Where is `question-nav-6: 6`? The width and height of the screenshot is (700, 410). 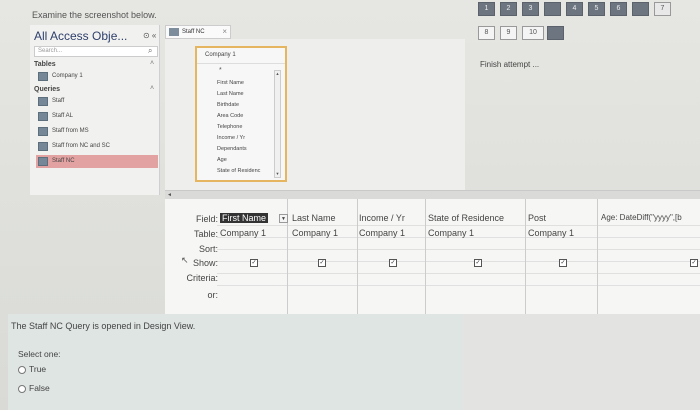
question-nav-6: 6 is located at coordinates (618, 9).